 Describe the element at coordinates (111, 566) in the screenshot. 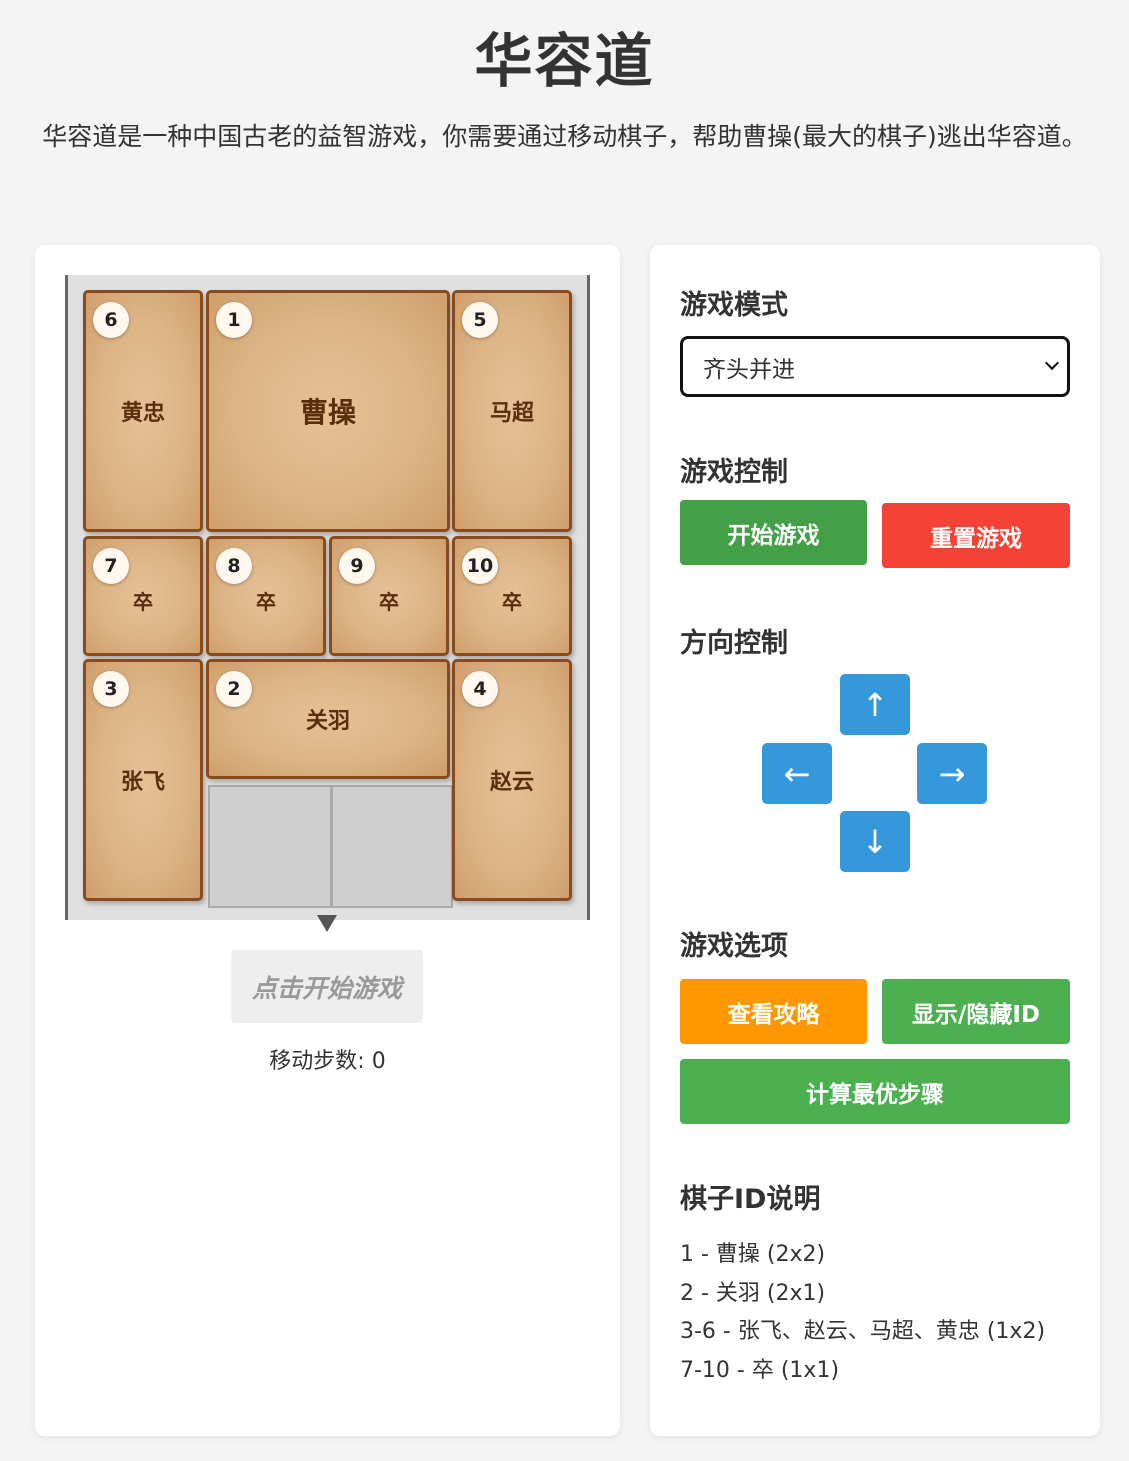

I see `piece-id-badge: 7` at that location.